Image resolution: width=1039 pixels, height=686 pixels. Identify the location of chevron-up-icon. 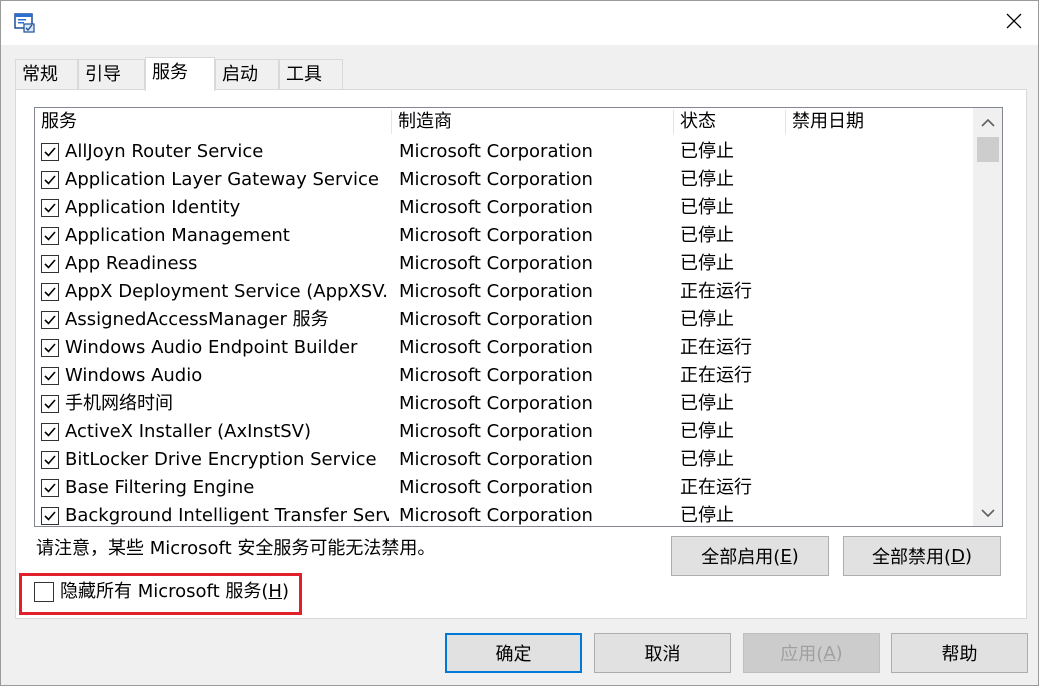
(987, 122).